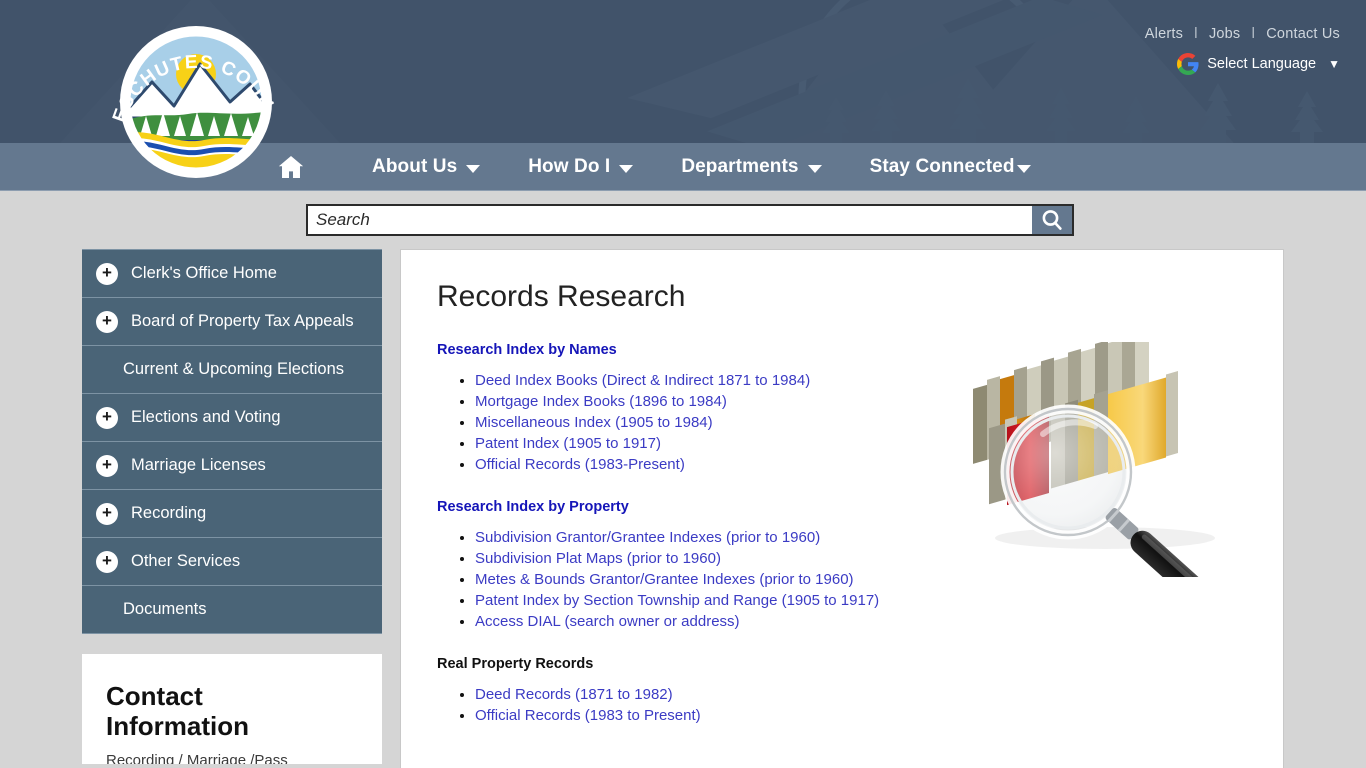 Image resolution: width=1366 pixels, height=768 pixels. I want to click on sidebar-item-elections-and-voting: + Elections and Voting, so click(232, 418).